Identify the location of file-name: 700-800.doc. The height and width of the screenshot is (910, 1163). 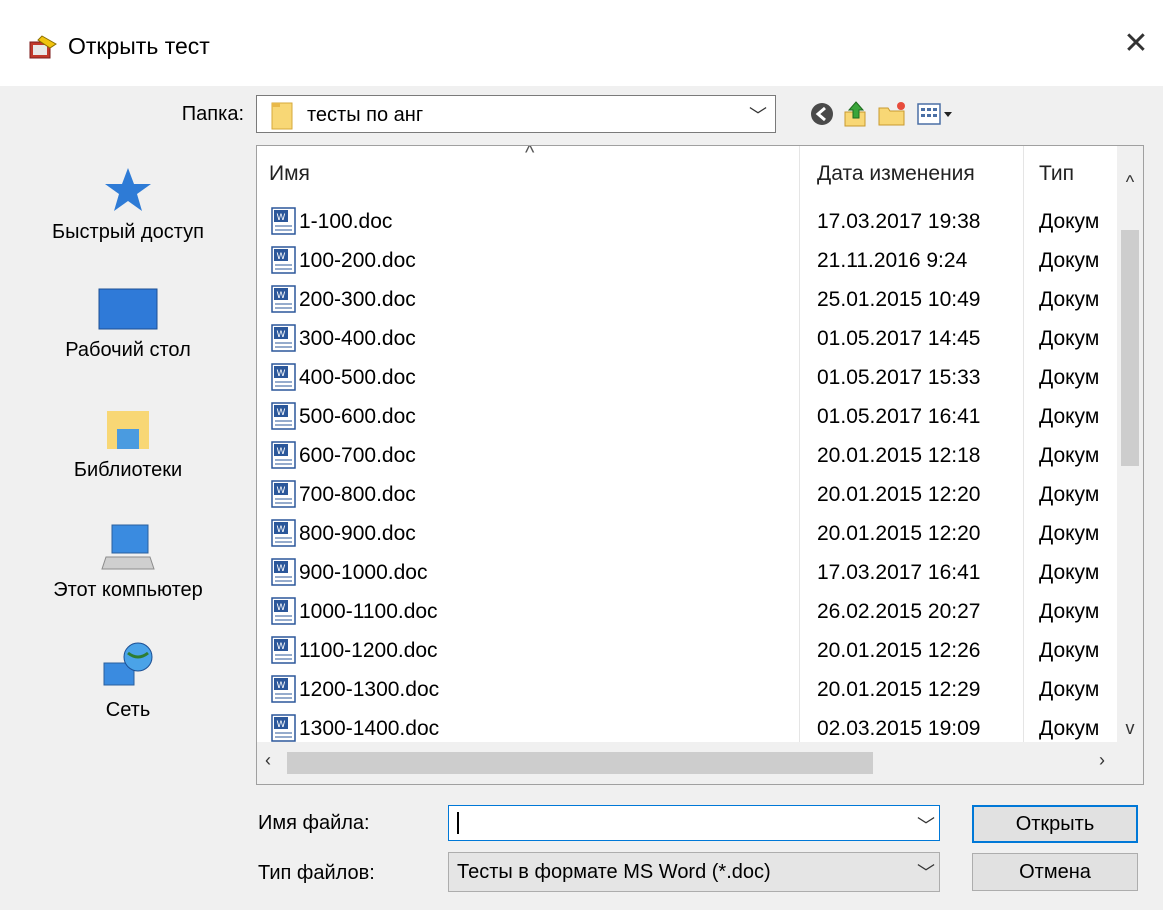
(357, 494).